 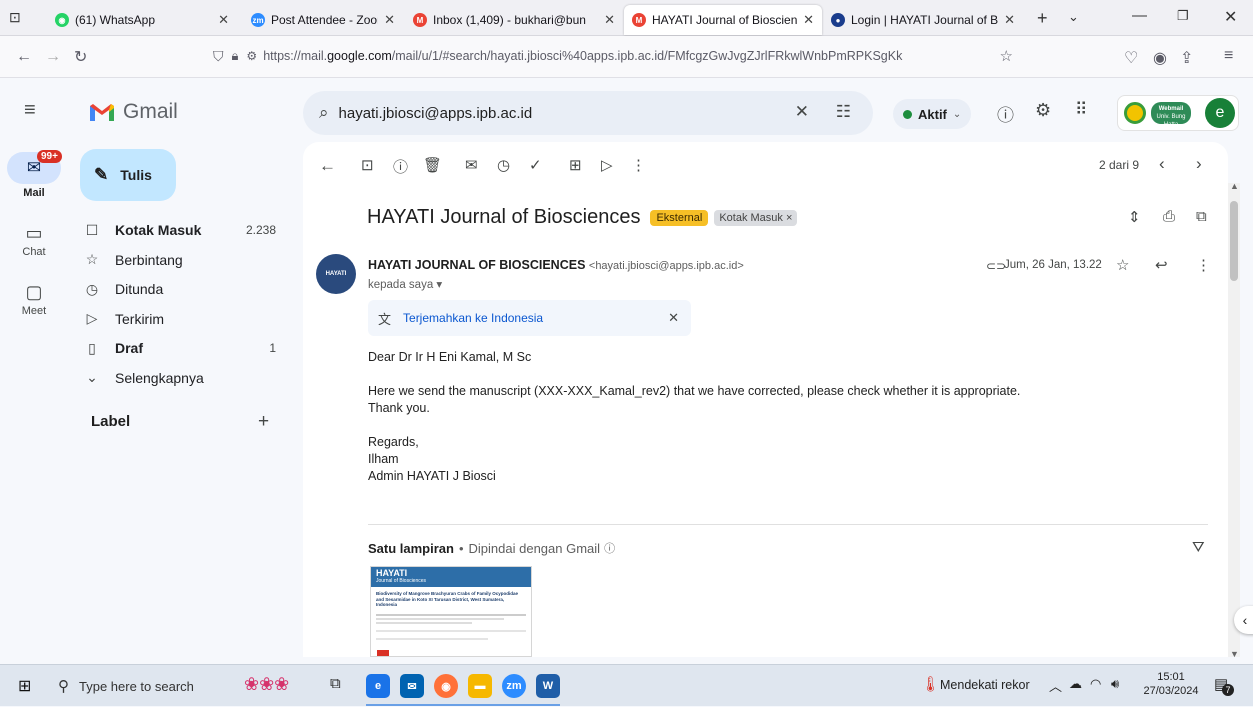 What do you see at coordinates (932, 114) in the screenshot?
I see `status-chip: Aktif ⌄` at bounding box center [932, 114].